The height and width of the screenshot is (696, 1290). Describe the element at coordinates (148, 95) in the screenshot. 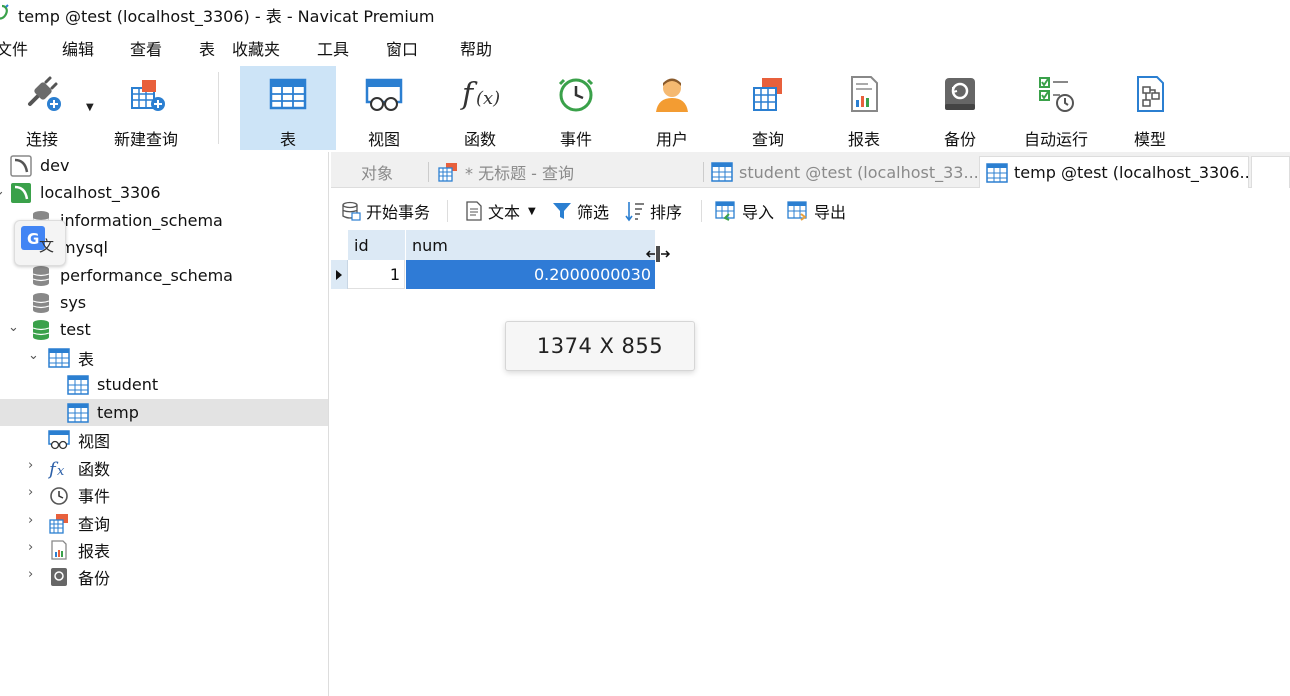

I see `new-query-icon` at that location.